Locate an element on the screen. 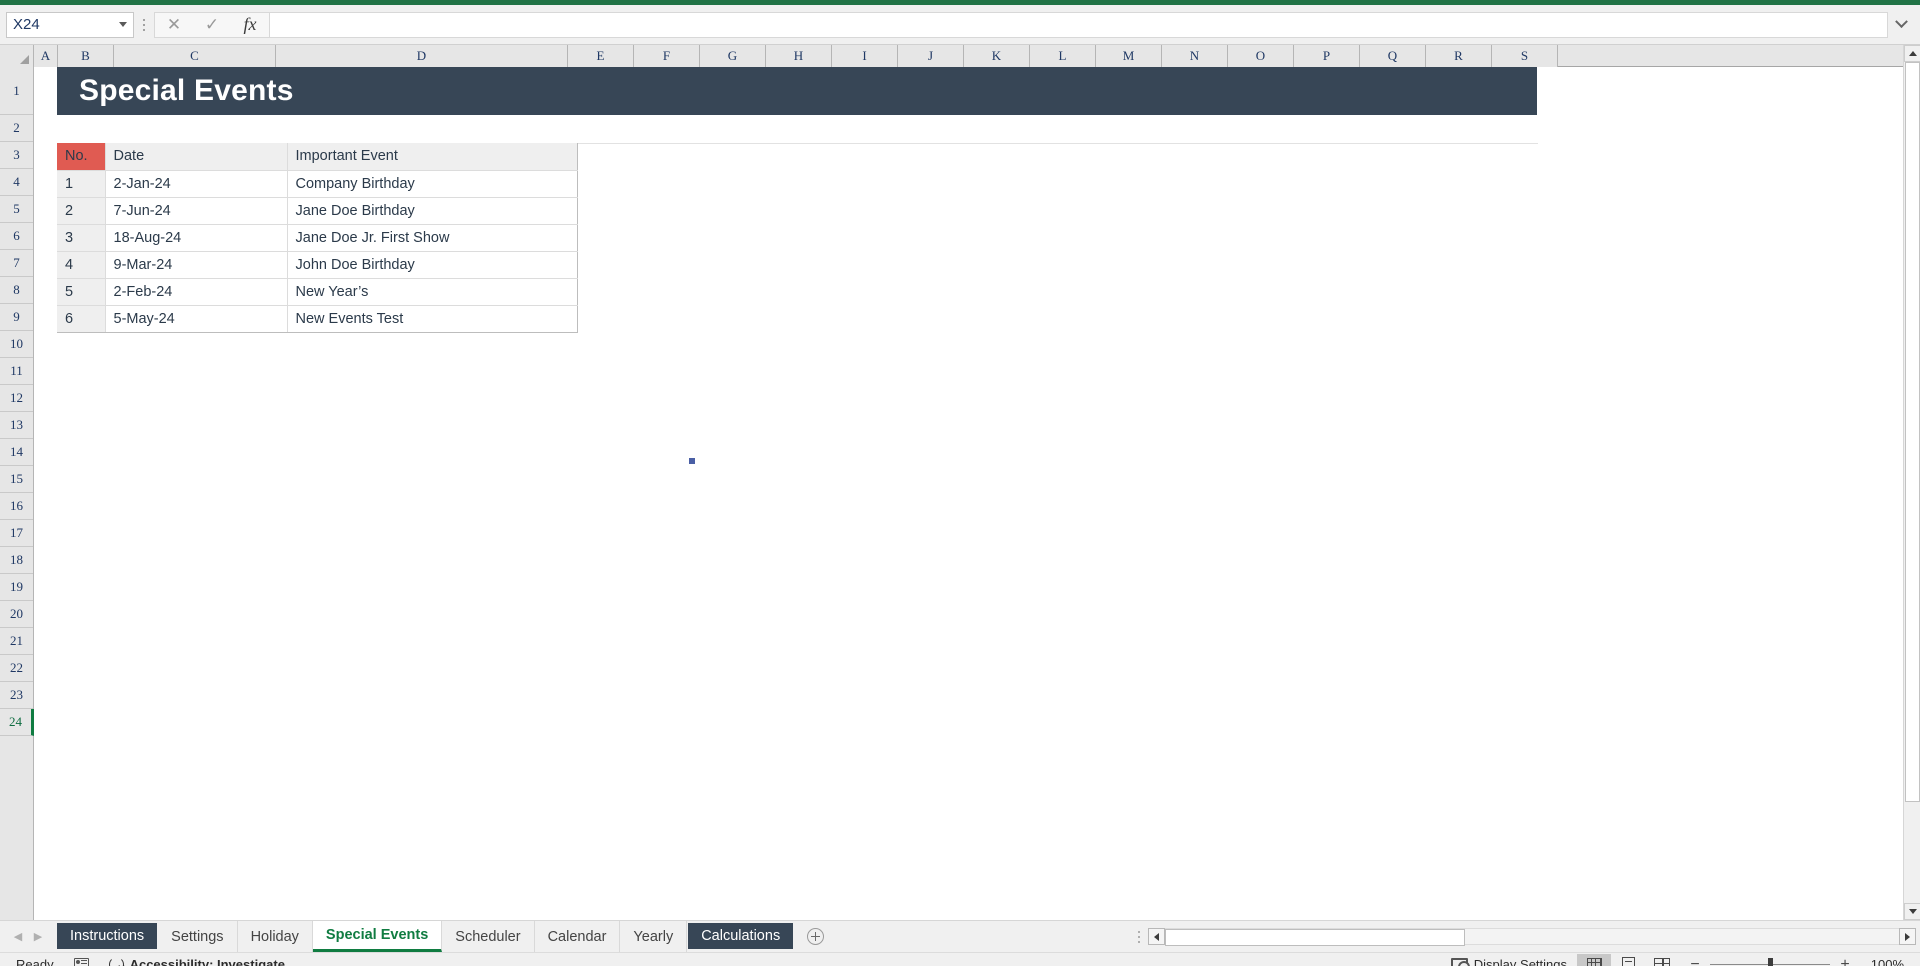 The image size is (1920, 966). row-header-11: 11 is located at coordinates (16, 371).